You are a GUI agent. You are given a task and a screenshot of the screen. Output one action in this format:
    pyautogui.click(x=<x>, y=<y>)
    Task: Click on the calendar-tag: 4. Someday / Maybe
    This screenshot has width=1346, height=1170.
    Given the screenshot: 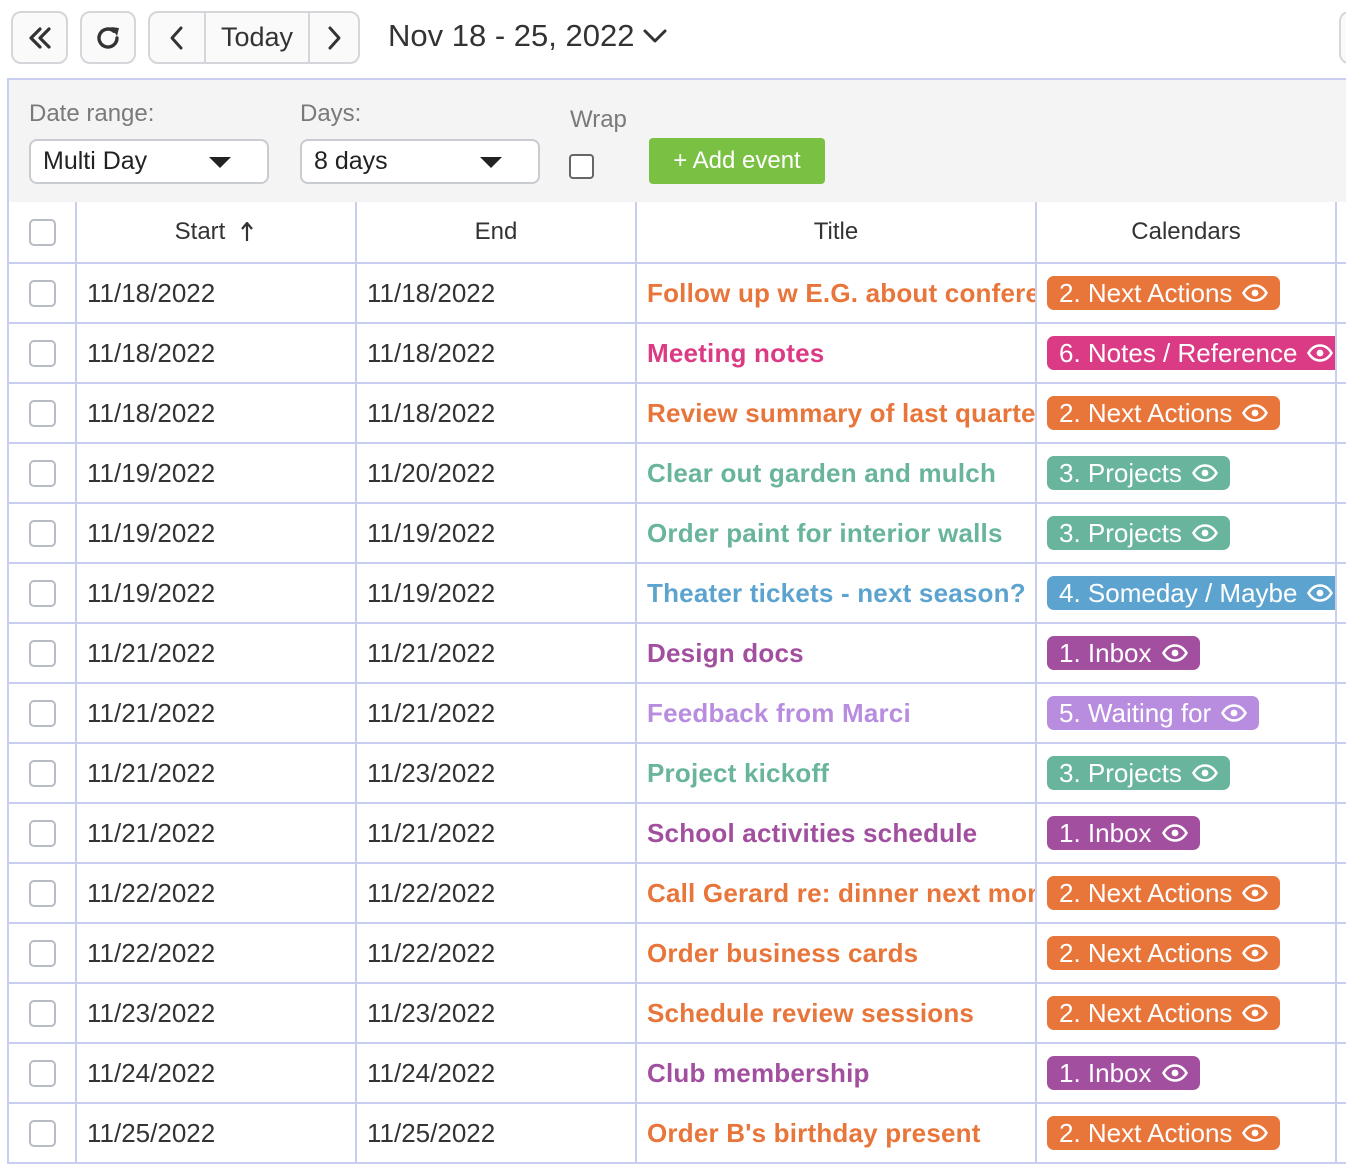 What is the action you would take?
    pyautogui.click(x=1191, y=593)
    